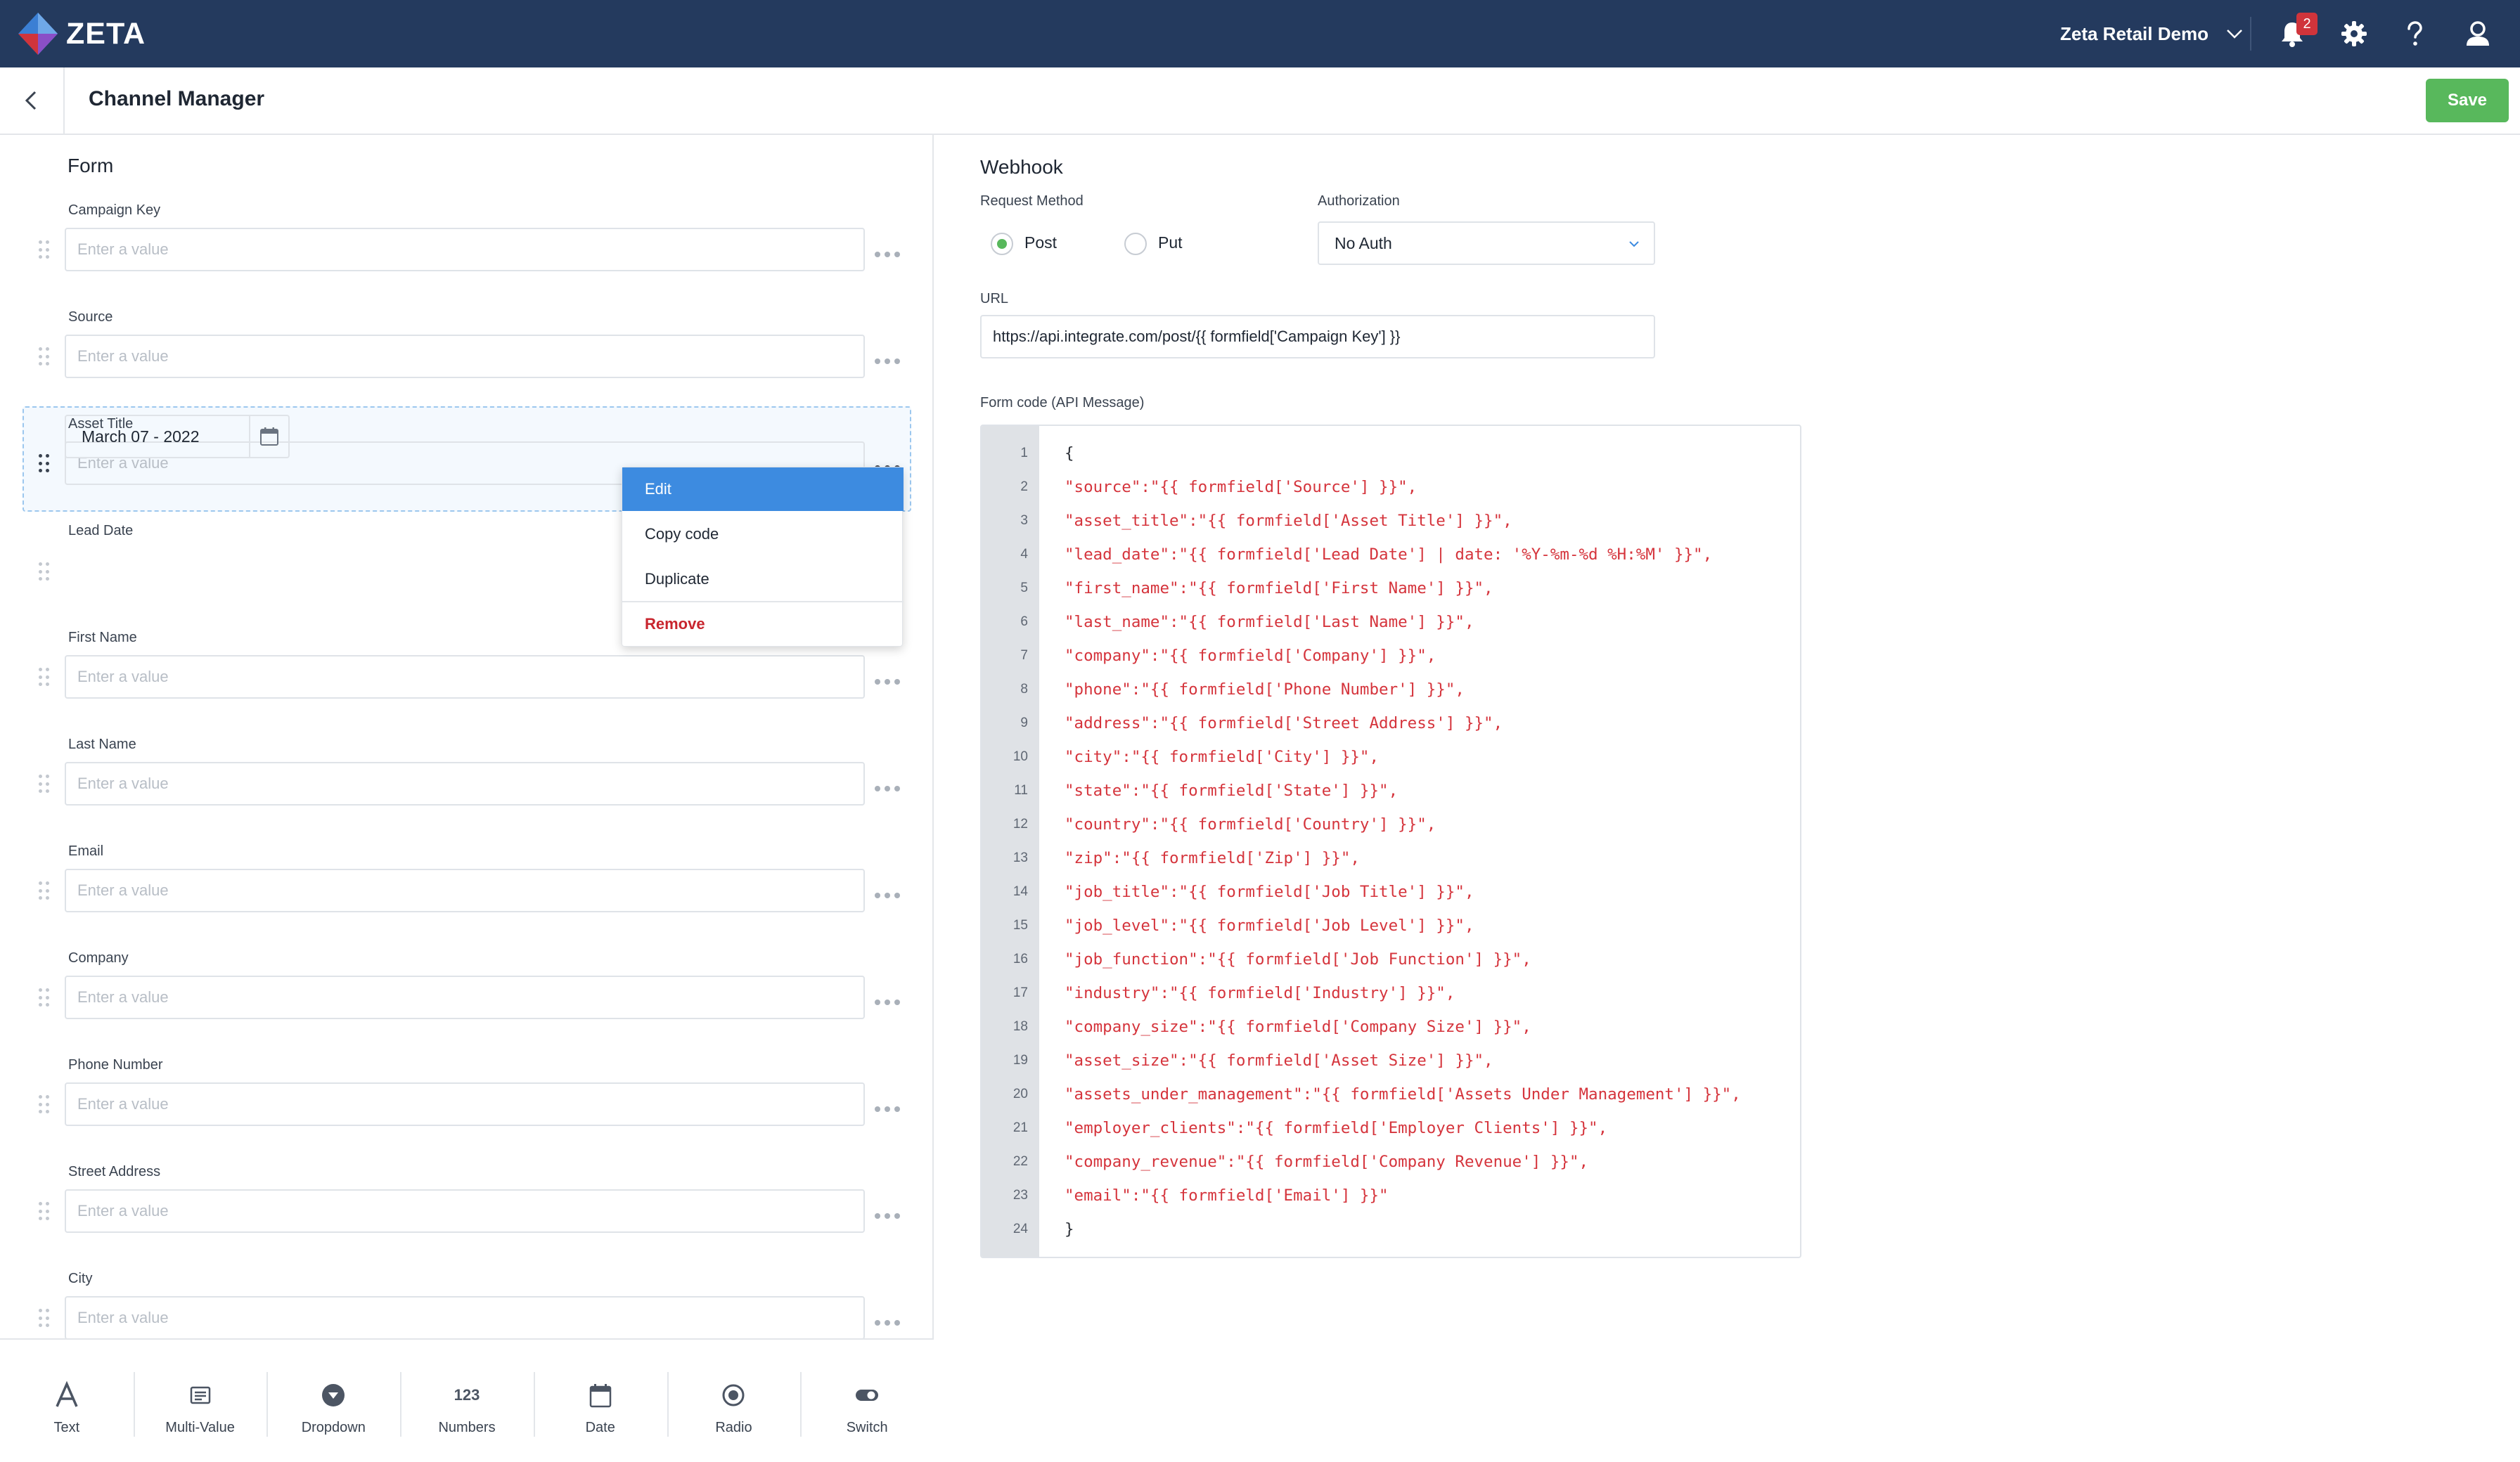 The height and width of the screenshot is (1462, 2520). I want to click on palette-item-dropdown: Dropdown, so click(333, 1401).